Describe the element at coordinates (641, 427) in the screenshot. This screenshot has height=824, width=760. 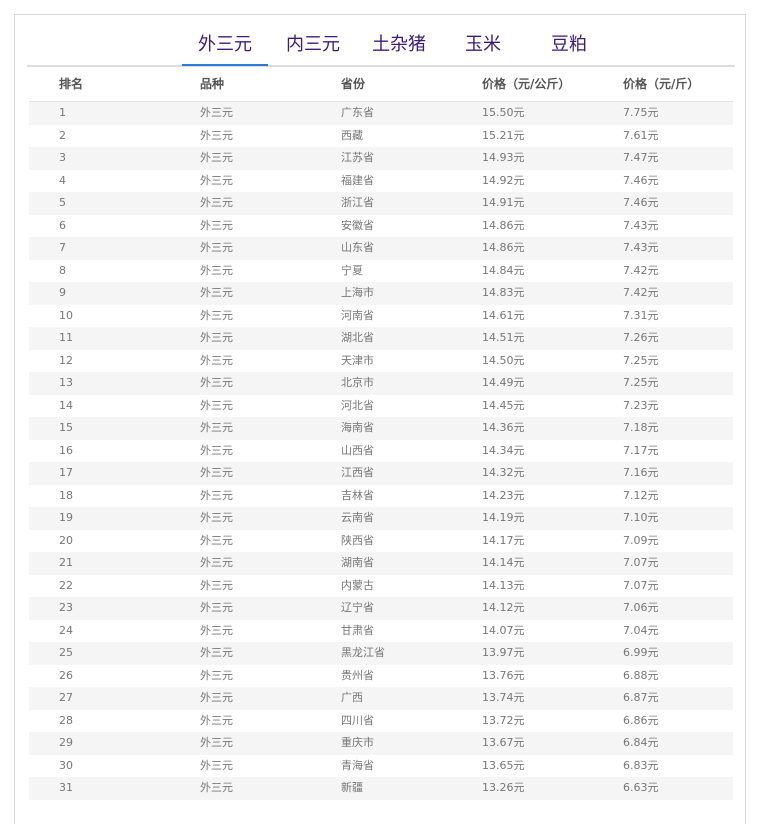
I see `price-jin-cell: 7.18元` at that location.